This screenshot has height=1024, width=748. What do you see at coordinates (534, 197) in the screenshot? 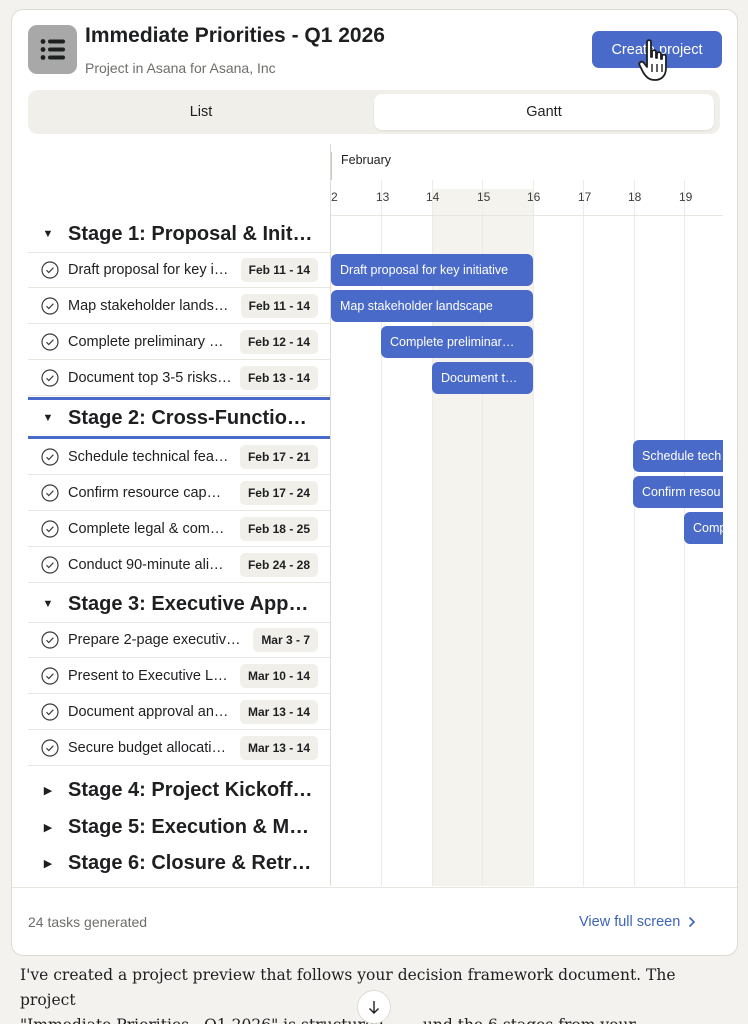
I see `day-label: 16` at bounding box center [534, 197].